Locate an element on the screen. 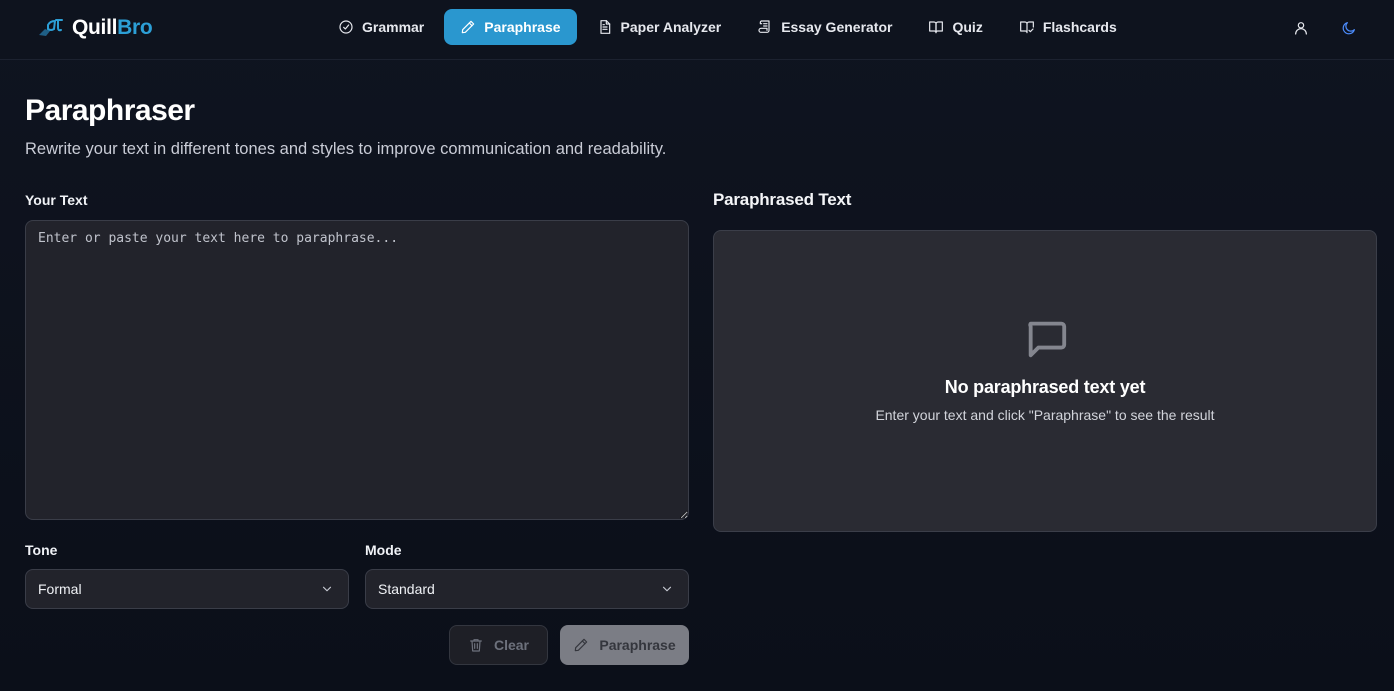 This screenshot has width=1394, height=691. nav-essay-generator: Essay Generator is located at coordinates (824, 27).